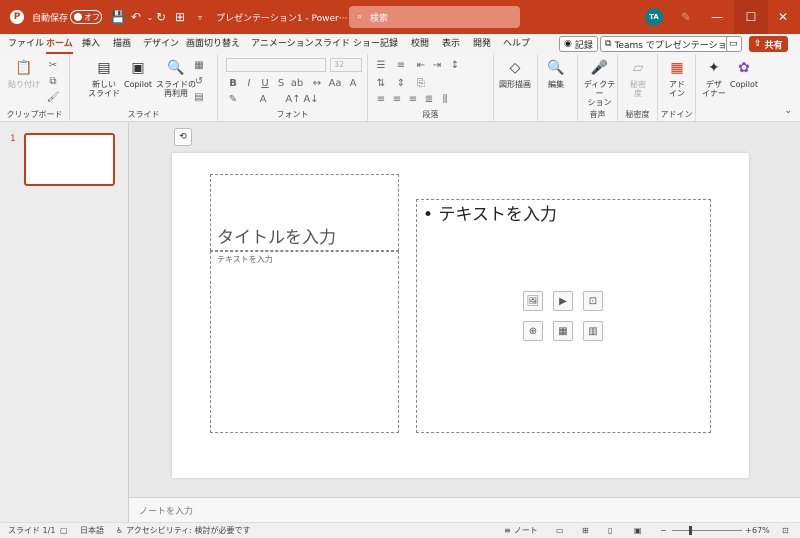 The height and width of the screenshot is (538, 800). I want to click on comments-button: ▭, so click(734, 44).